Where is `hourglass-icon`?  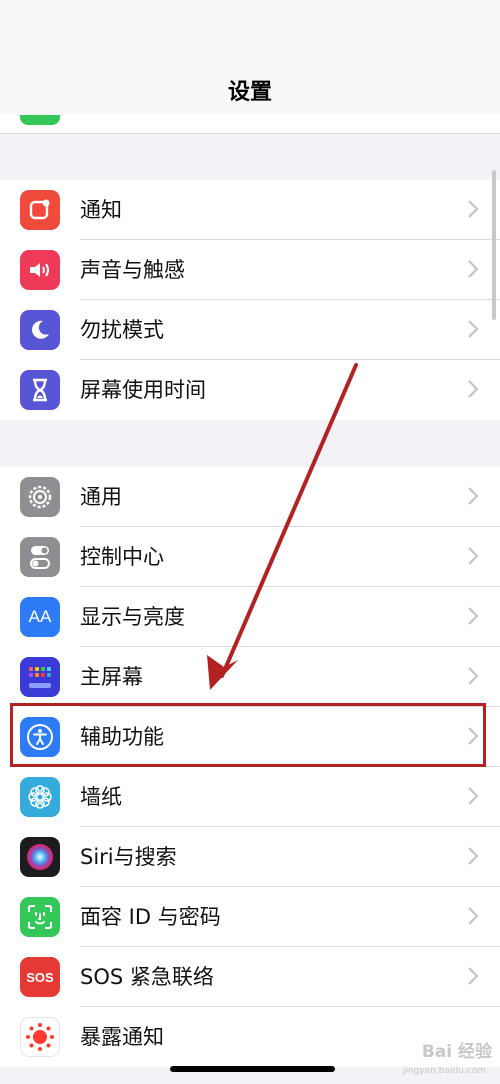 hourglass-icon is located at coordinates (40, 390).